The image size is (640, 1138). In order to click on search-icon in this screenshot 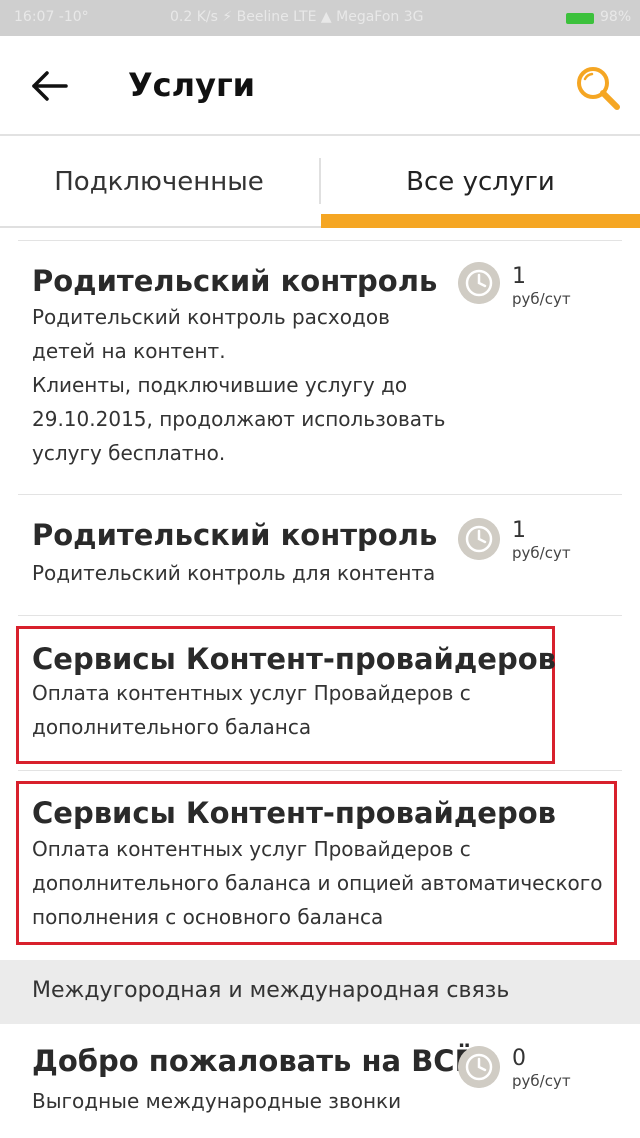, I will do `click(597, 87)`.